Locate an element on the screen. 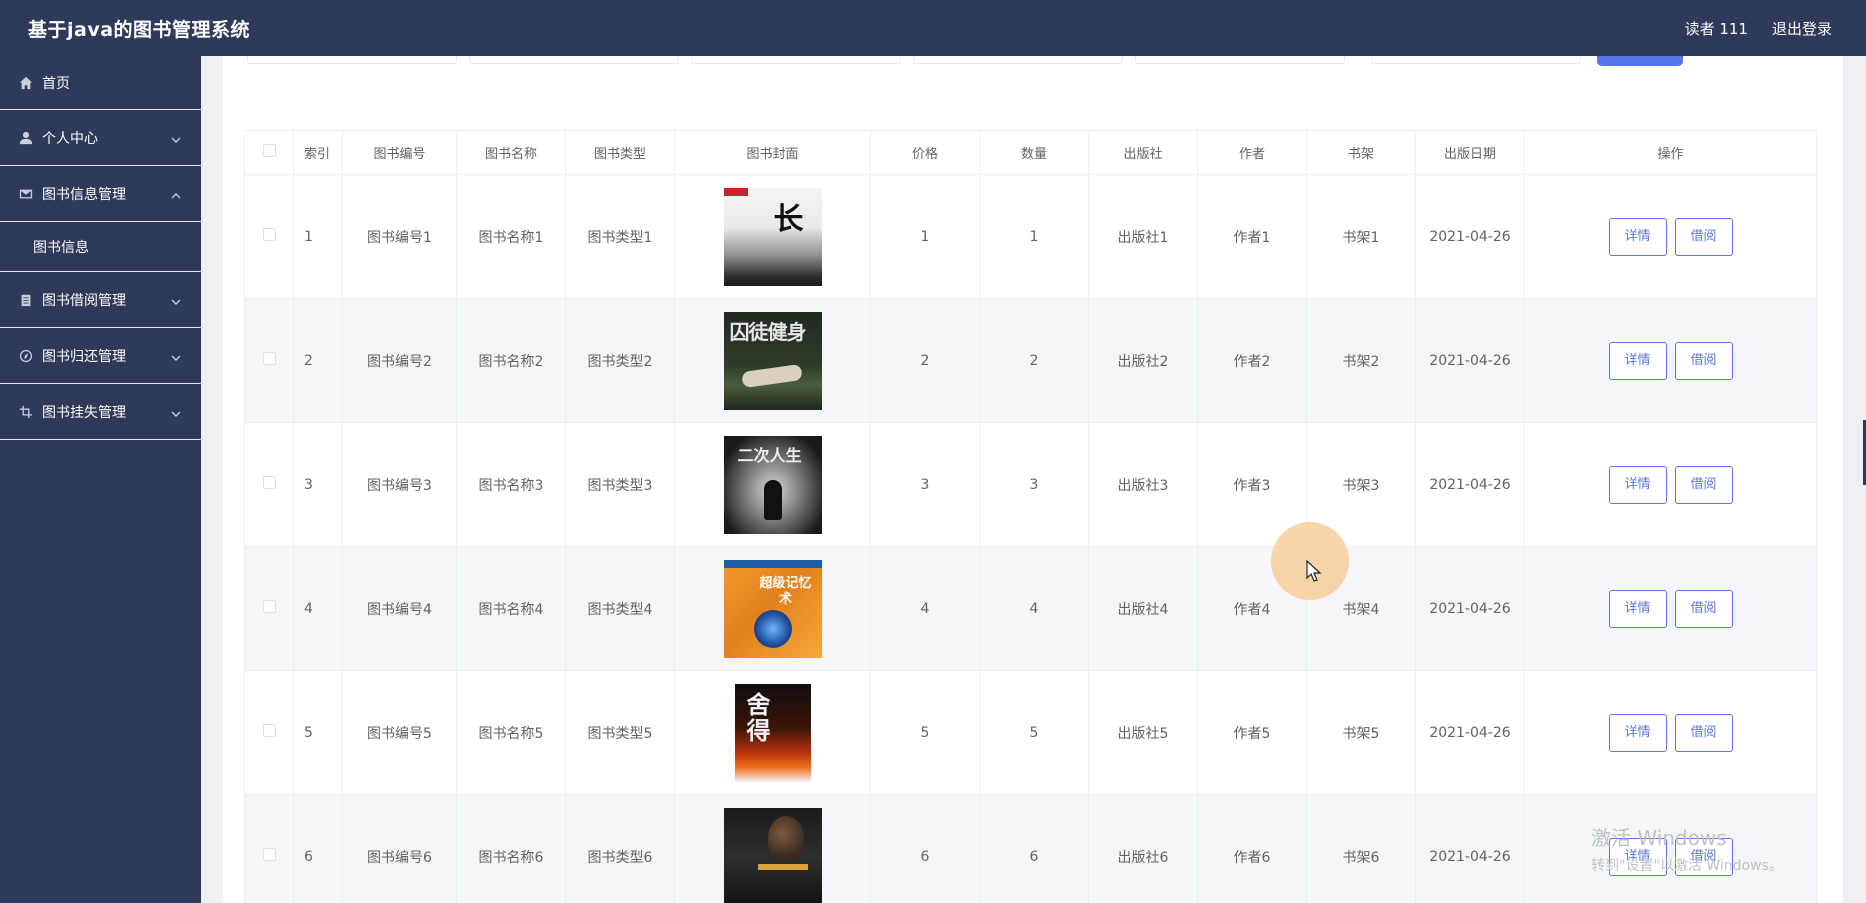 The height and width of the screenshot is (903, 1866). cell-price: 2 is located at coordinates (925, 360).